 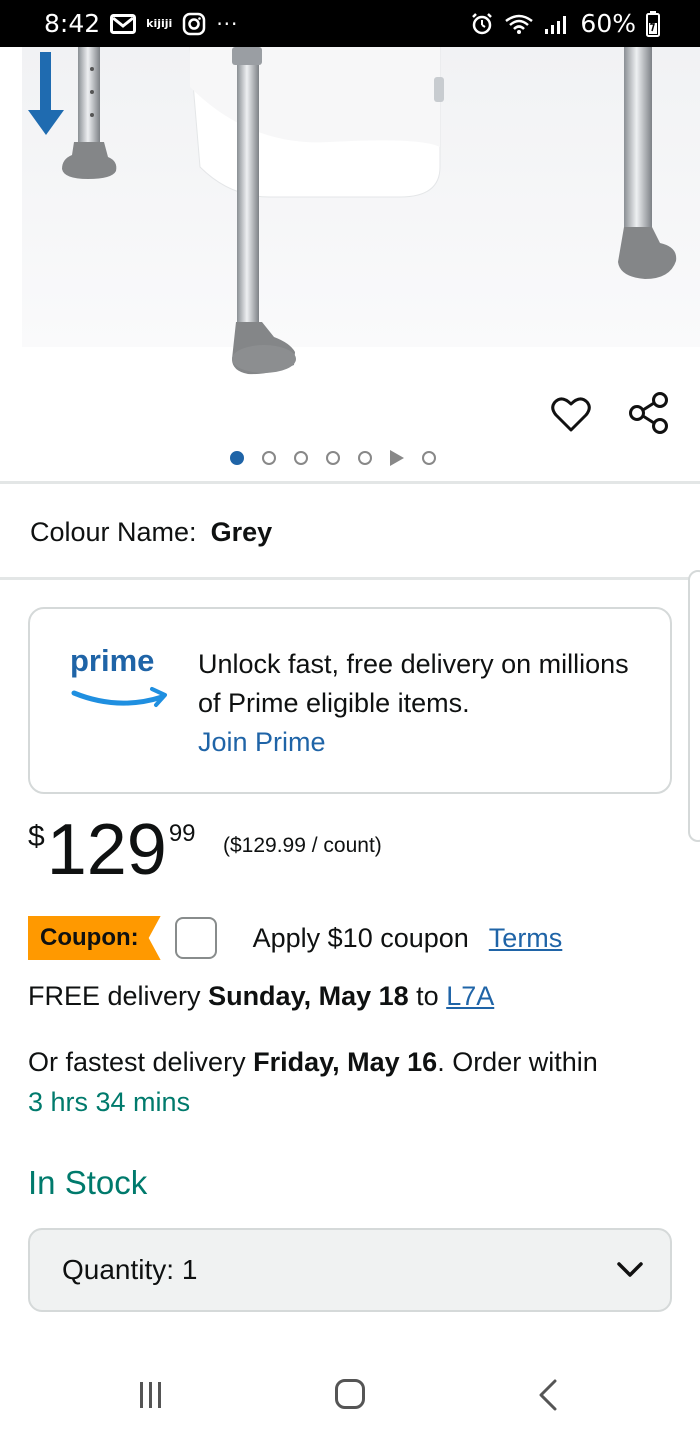 I want to click on quantity-display: Quantity: 1, so click(x=129, y=1270).